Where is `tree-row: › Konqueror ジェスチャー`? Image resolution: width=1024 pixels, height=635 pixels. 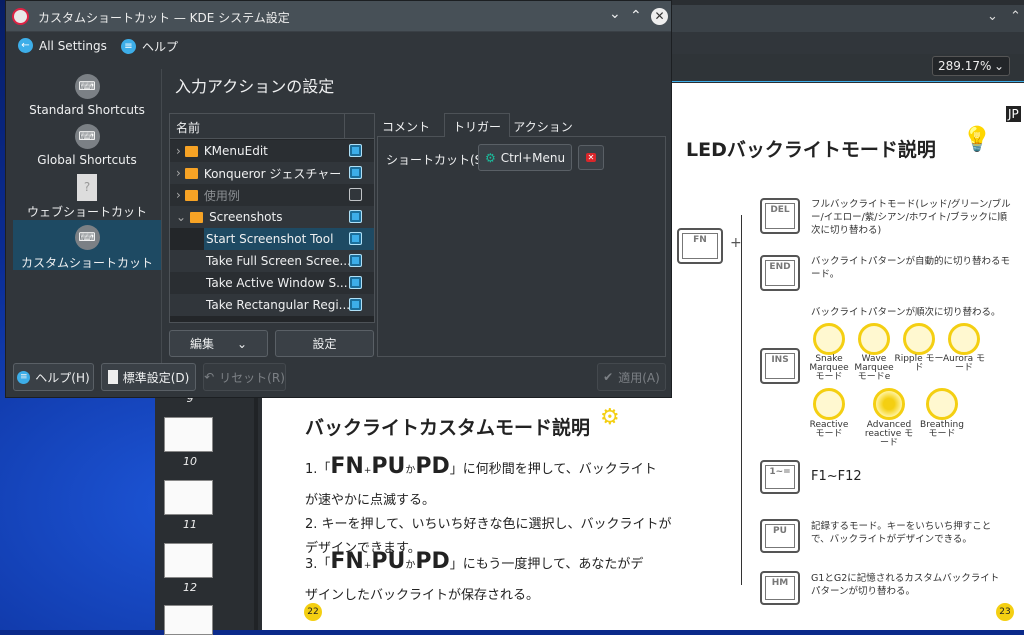 tree-row: › Konqueror ジェスチャー is located at coordinates (272, 173).